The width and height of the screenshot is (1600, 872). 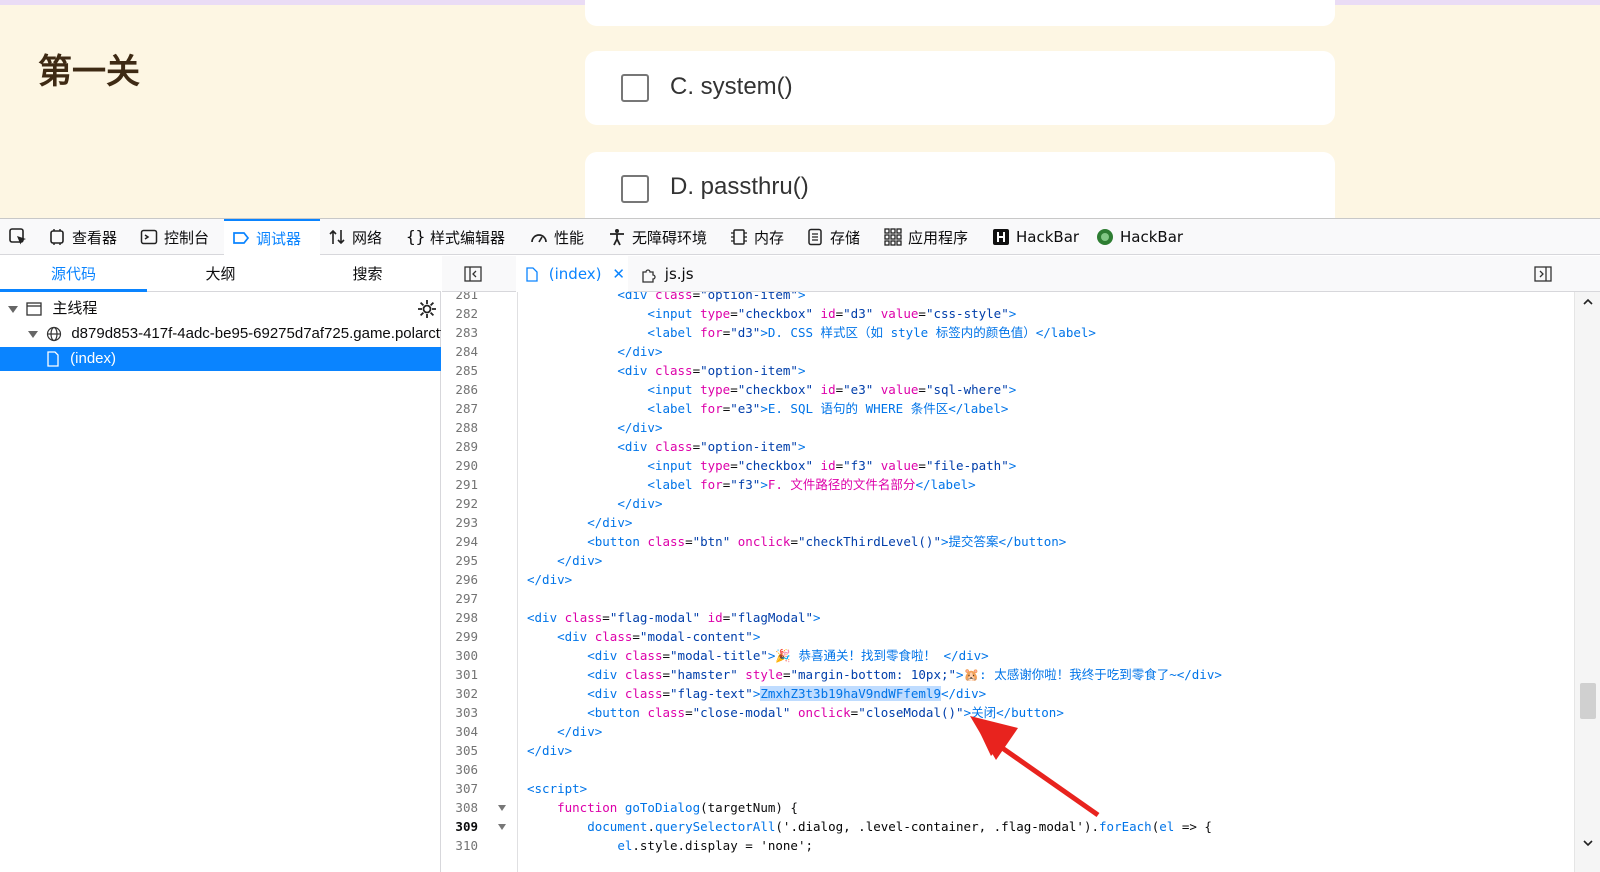 I want to click on line-number: 282, so click(x=460, y=313).